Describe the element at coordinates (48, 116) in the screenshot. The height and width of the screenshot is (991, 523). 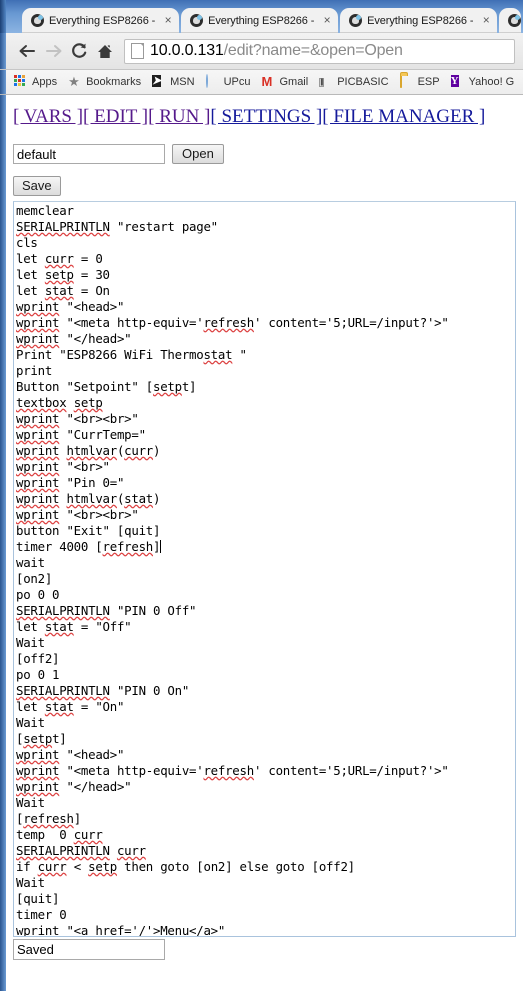
I see `nav-link-vars: [ VARS ]` at that location.